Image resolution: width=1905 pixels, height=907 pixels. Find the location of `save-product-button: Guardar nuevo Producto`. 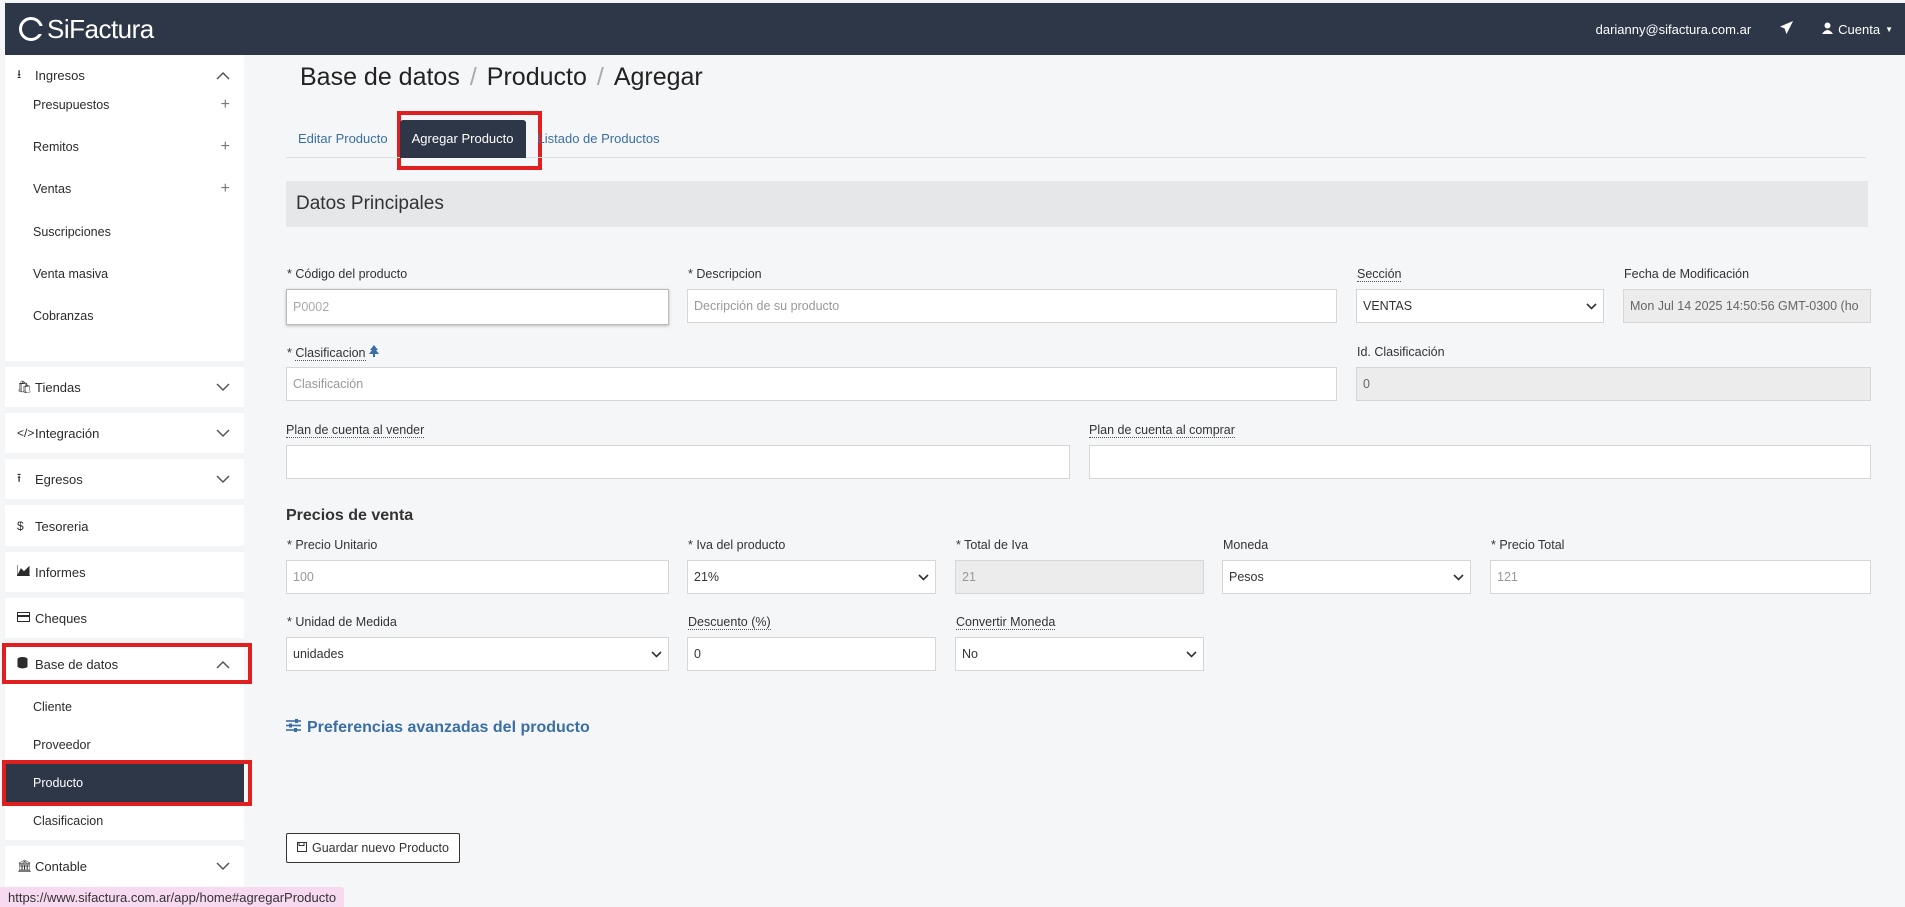

save-product-button: Guardar nuevo Producto is located at coordinates (373, 848).